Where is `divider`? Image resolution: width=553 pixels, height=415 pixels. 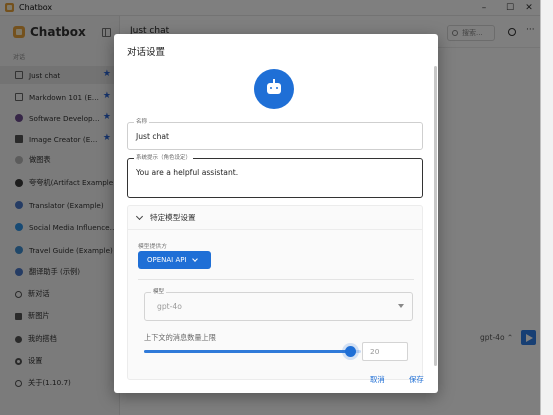 divider is located at coordinates (276, 279).